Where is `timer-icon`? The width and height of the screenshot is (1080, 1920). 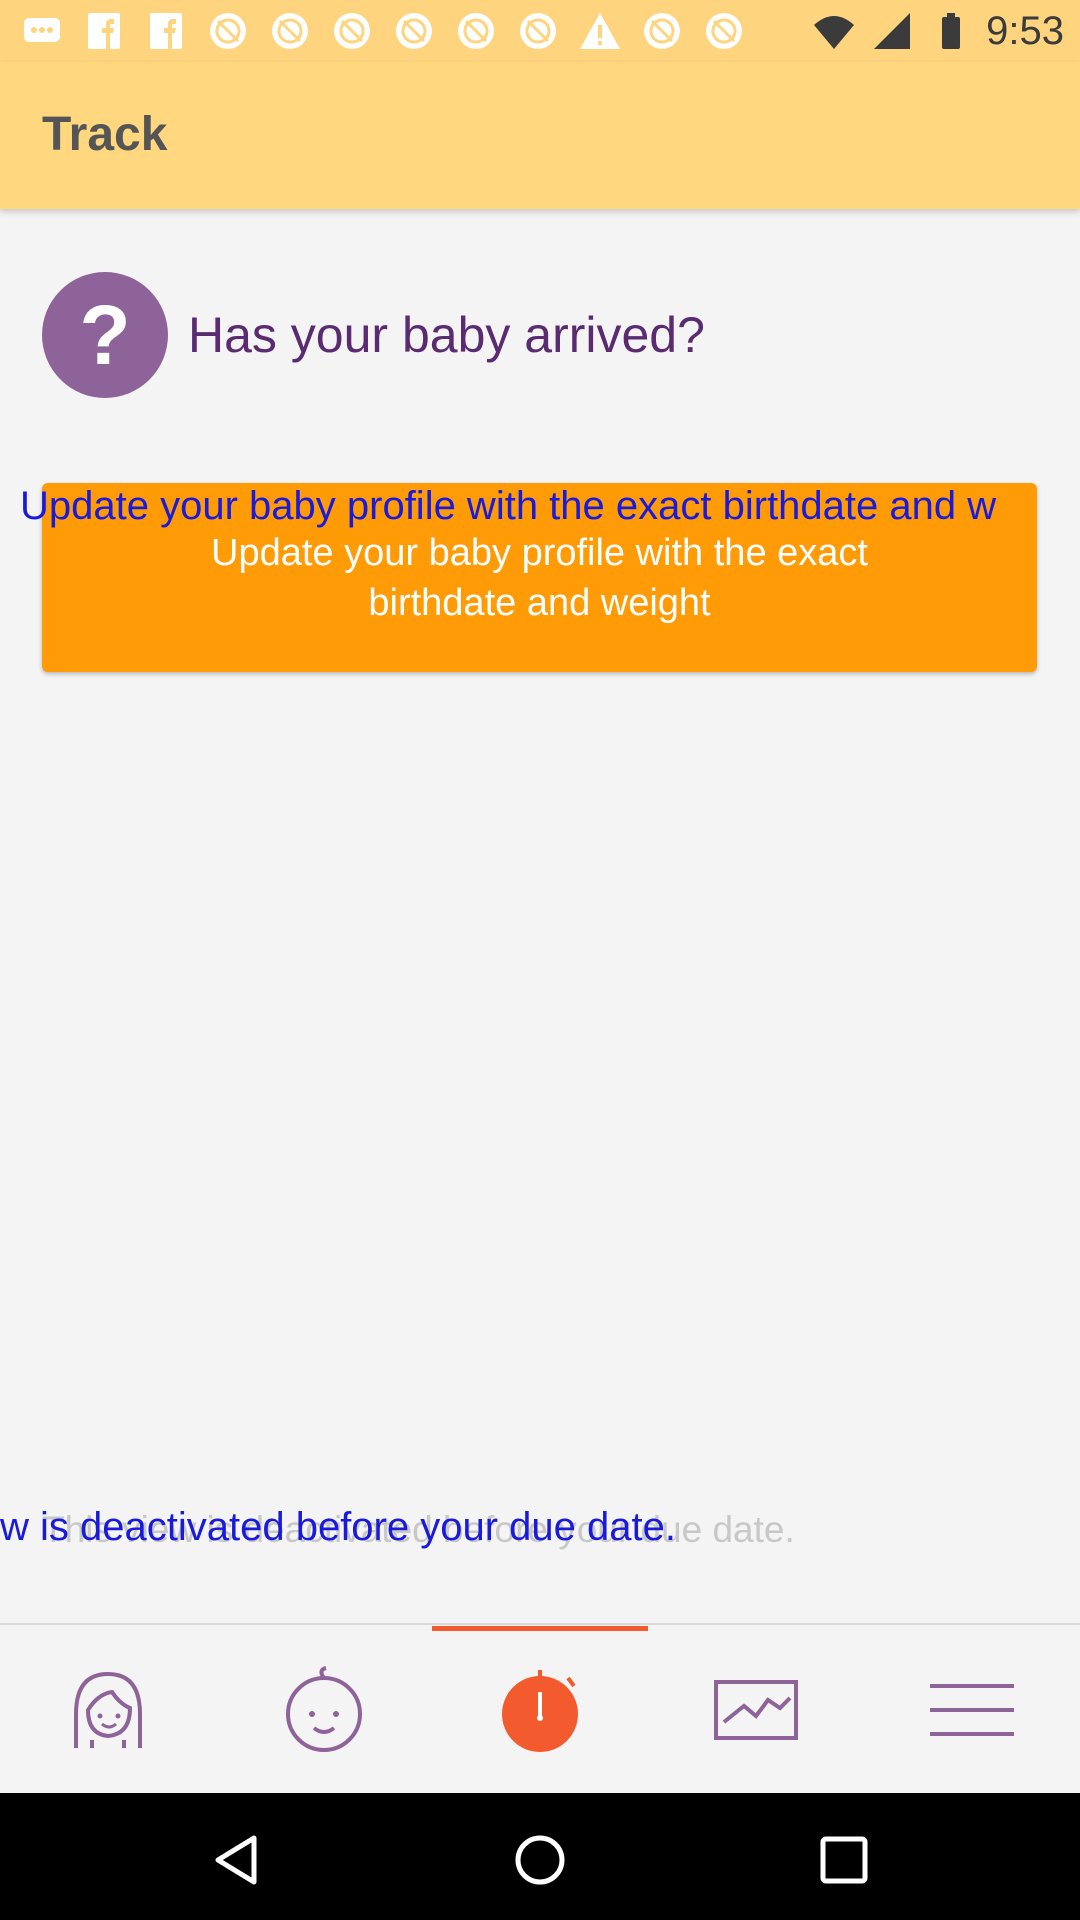 timer-icon is located at coordinates (540, 1711).